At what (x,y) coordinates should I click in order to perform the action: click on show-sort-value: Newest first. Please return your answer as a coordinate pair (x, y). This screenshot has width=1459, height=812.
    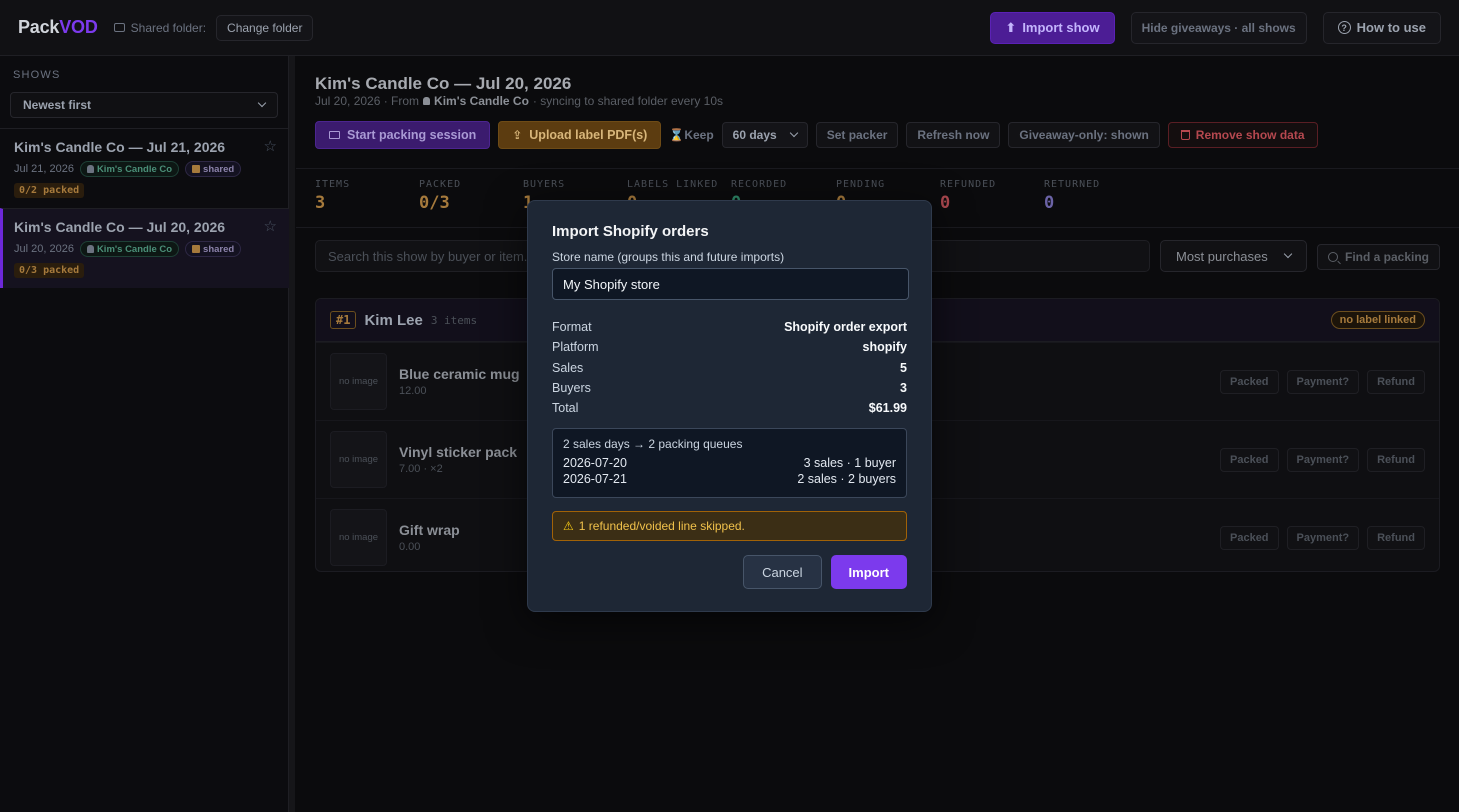
    Looking at the image, I should click on (57, 105).